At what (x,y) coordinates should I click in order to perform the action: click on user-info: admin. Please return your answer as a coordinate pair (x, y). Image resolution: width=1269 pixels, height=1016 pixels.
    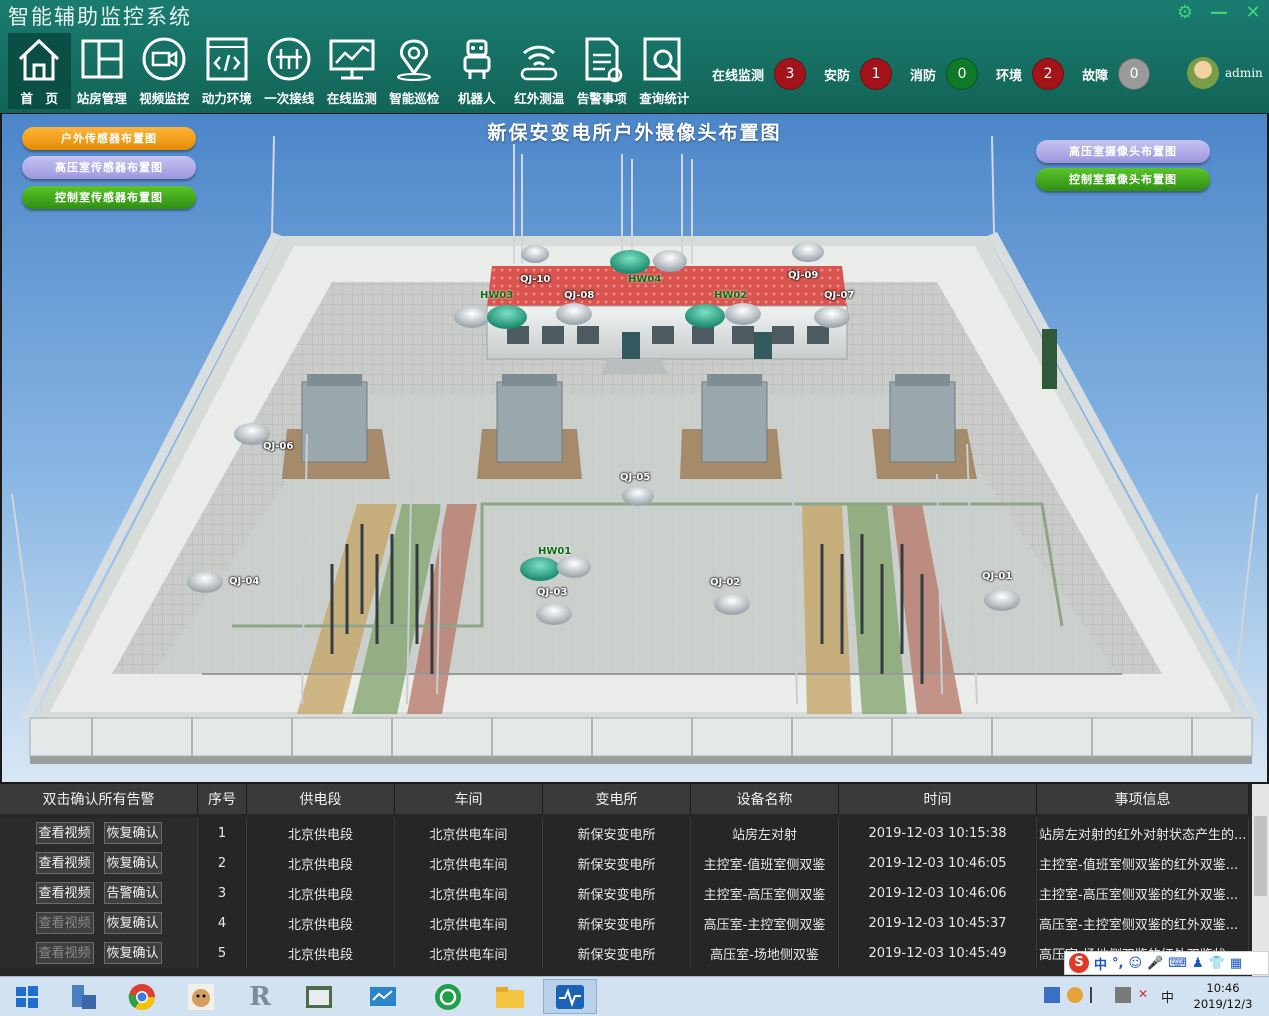
    Looking at the image, I should click on (1225, 73).